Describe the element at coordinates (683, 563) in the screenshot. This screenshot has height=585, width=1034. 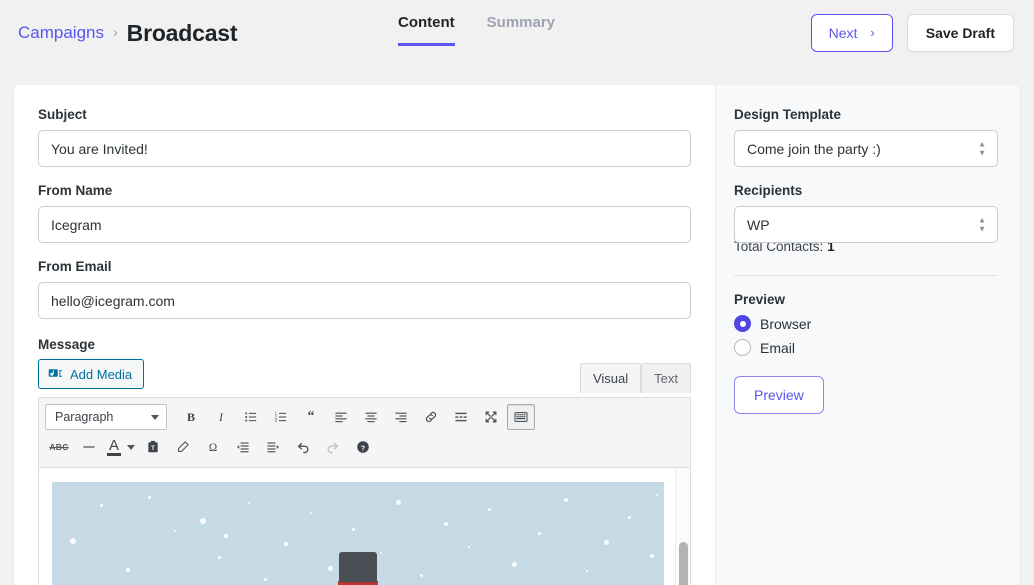
I see `editor-scrollbar-thumb` at that location.